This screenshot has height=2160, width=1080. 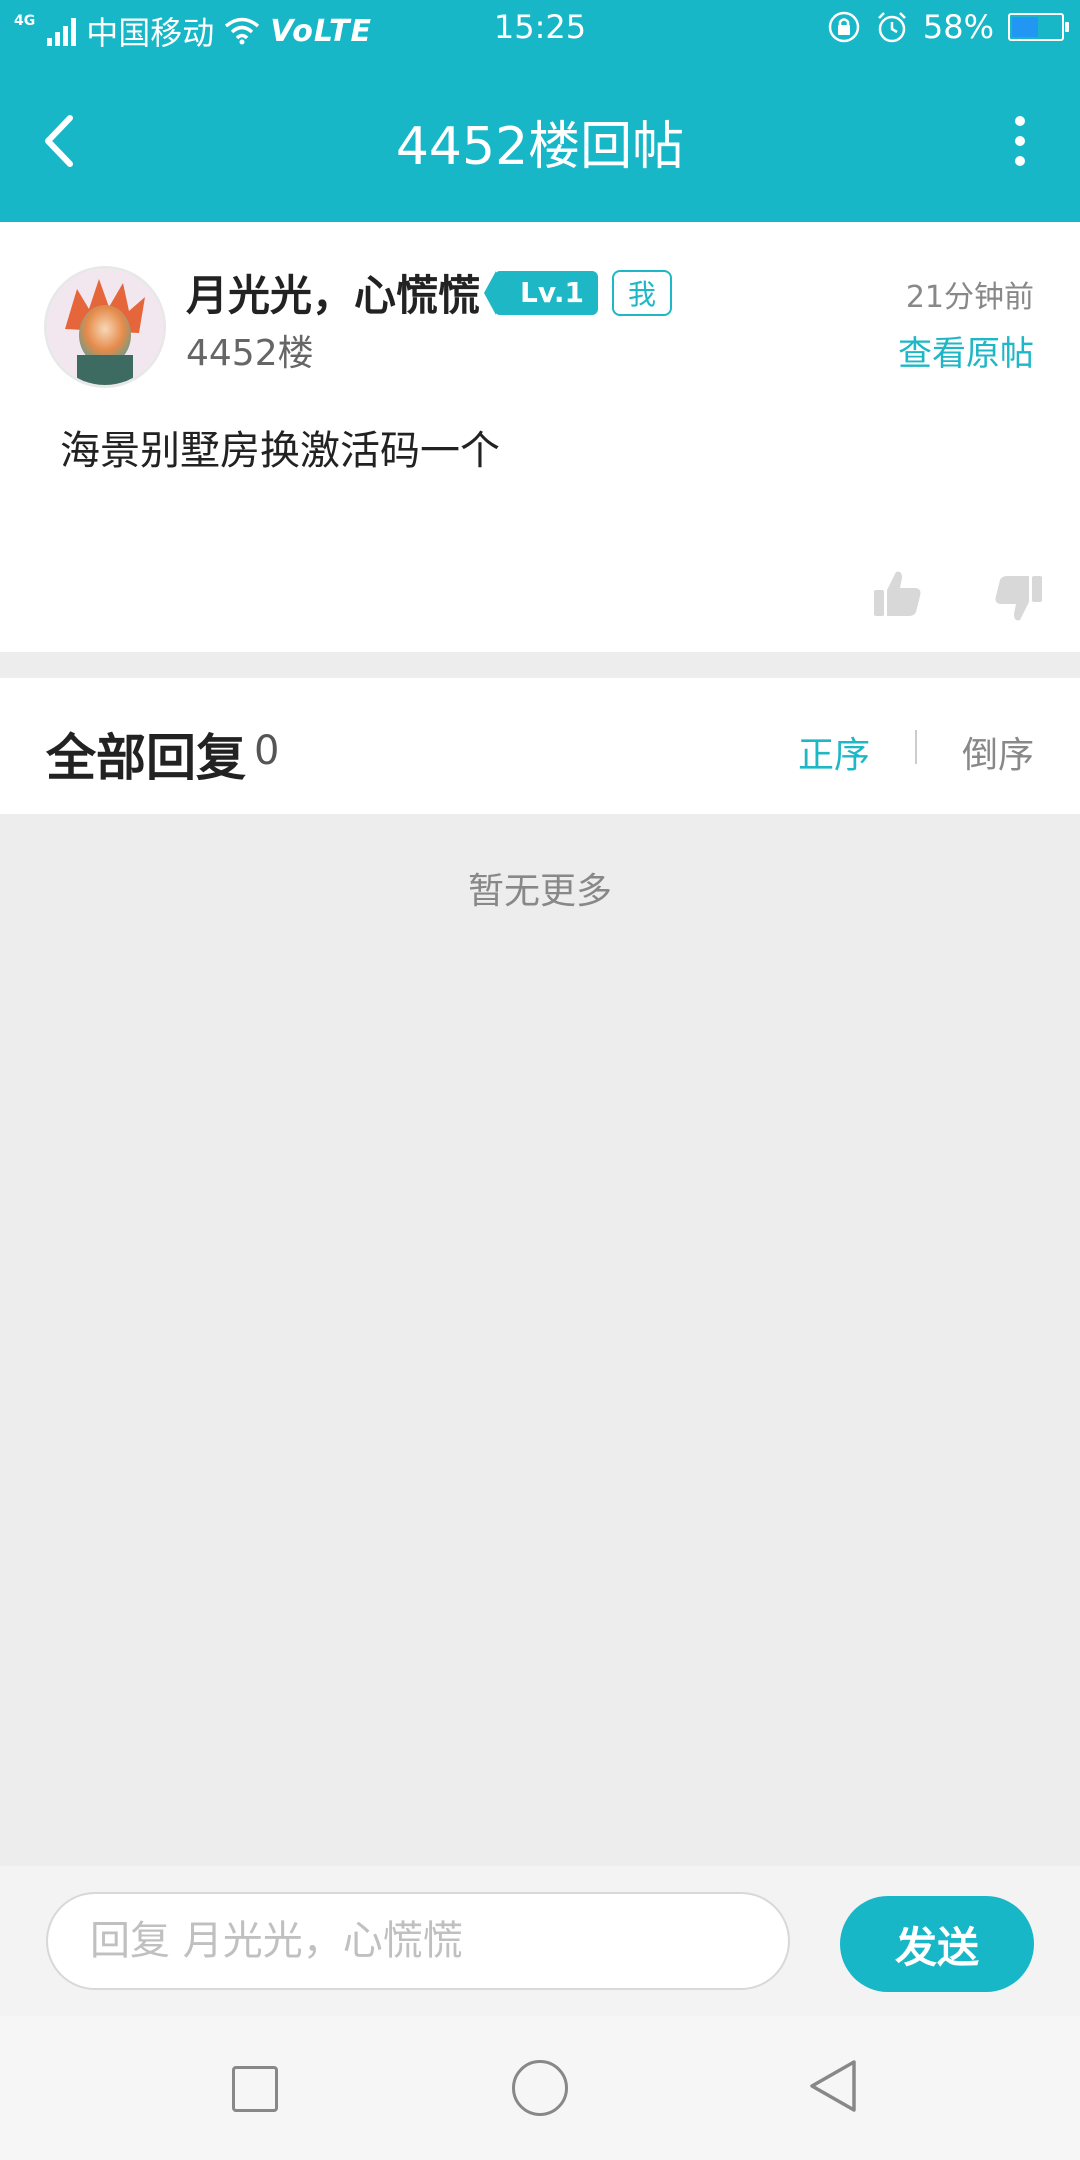 I want to click on author-name: 月光光，心慌慌, so click(x=333, y=292).